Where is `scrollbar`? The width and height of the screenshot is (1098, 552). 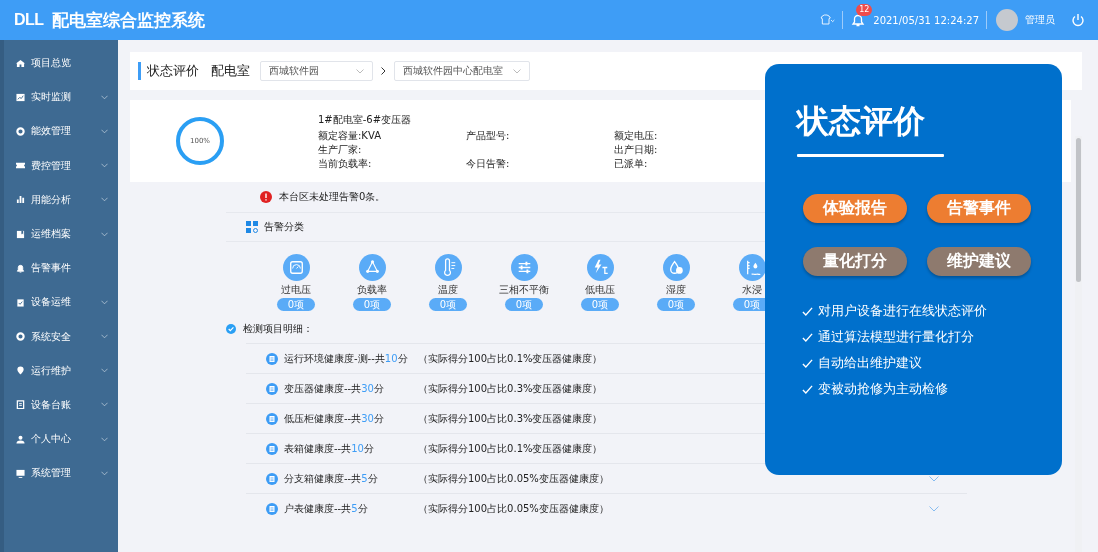
scrollbar is located at coordinates (1078, 344).